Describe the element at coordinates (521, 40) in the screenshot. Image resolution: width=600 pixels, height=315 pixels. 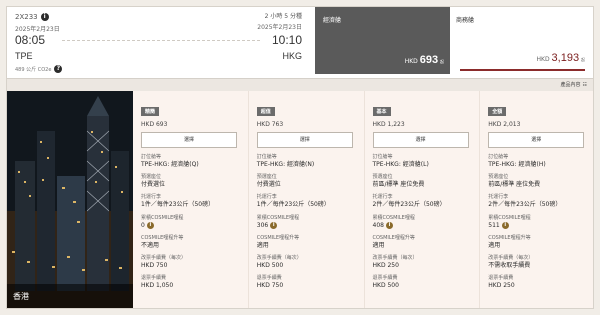
I see `cabin-business: 商務艙 HKD 3,193 起` at that location.